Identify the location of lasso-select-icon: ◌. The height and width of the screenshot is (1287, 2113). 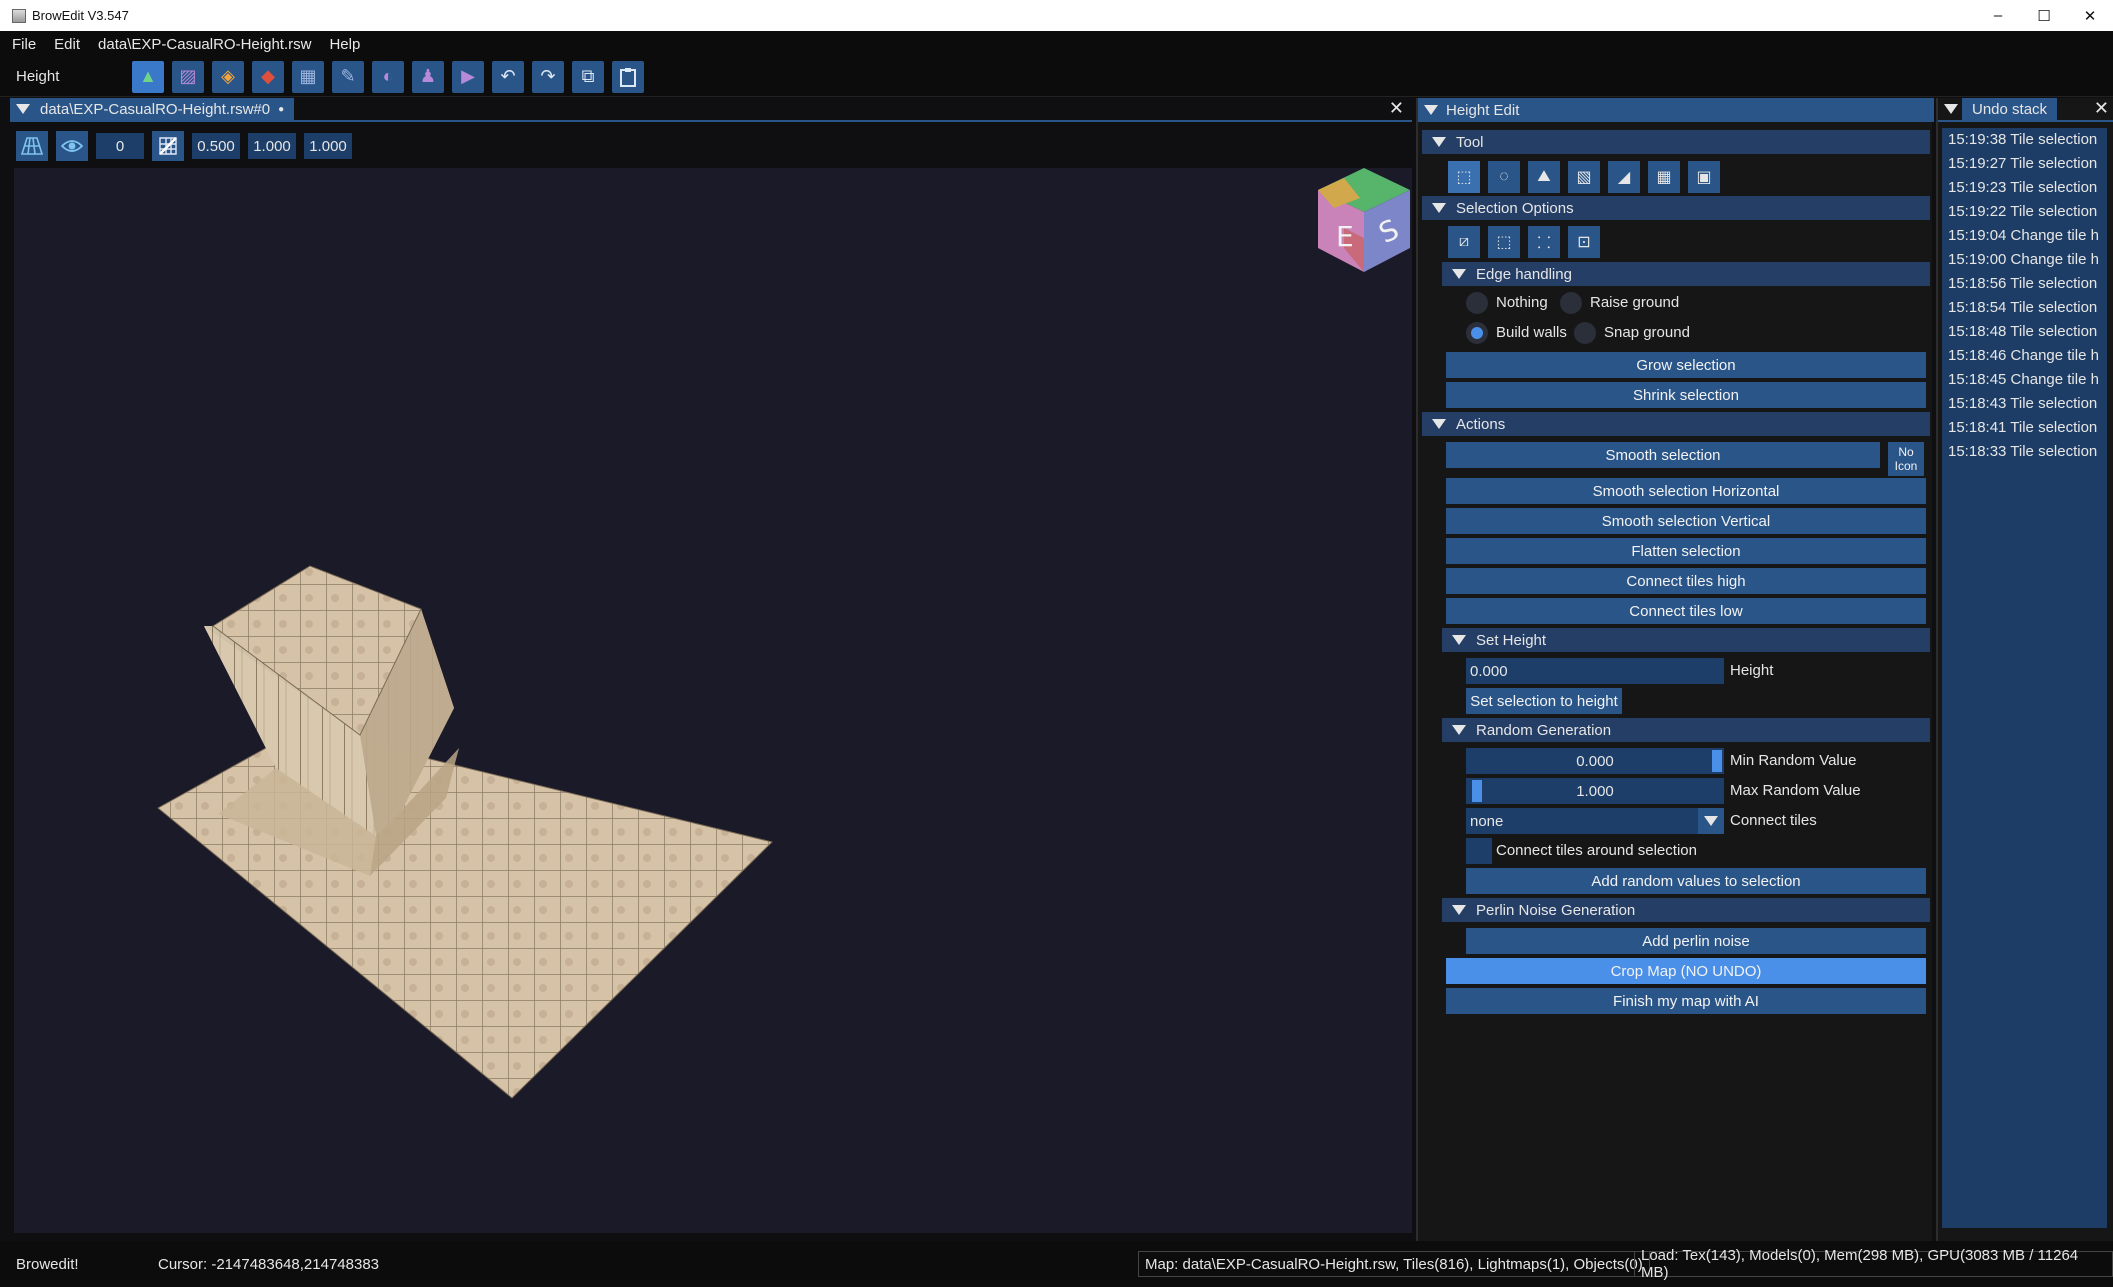
(1504, 177).